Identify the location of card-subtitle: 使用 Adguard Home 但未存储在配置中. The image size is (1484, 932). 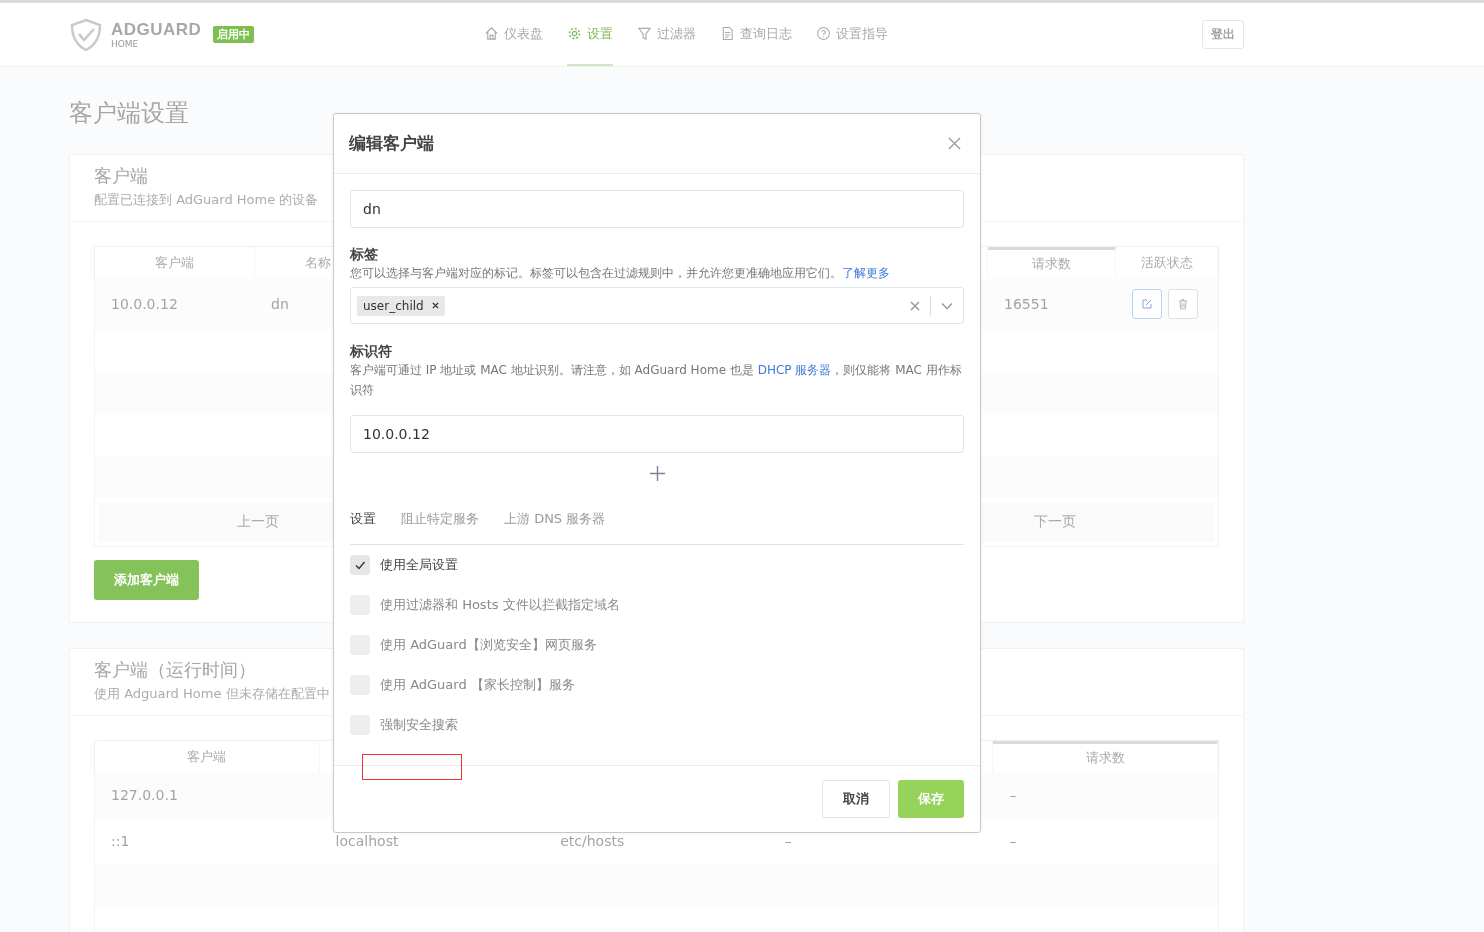
(212, 694).